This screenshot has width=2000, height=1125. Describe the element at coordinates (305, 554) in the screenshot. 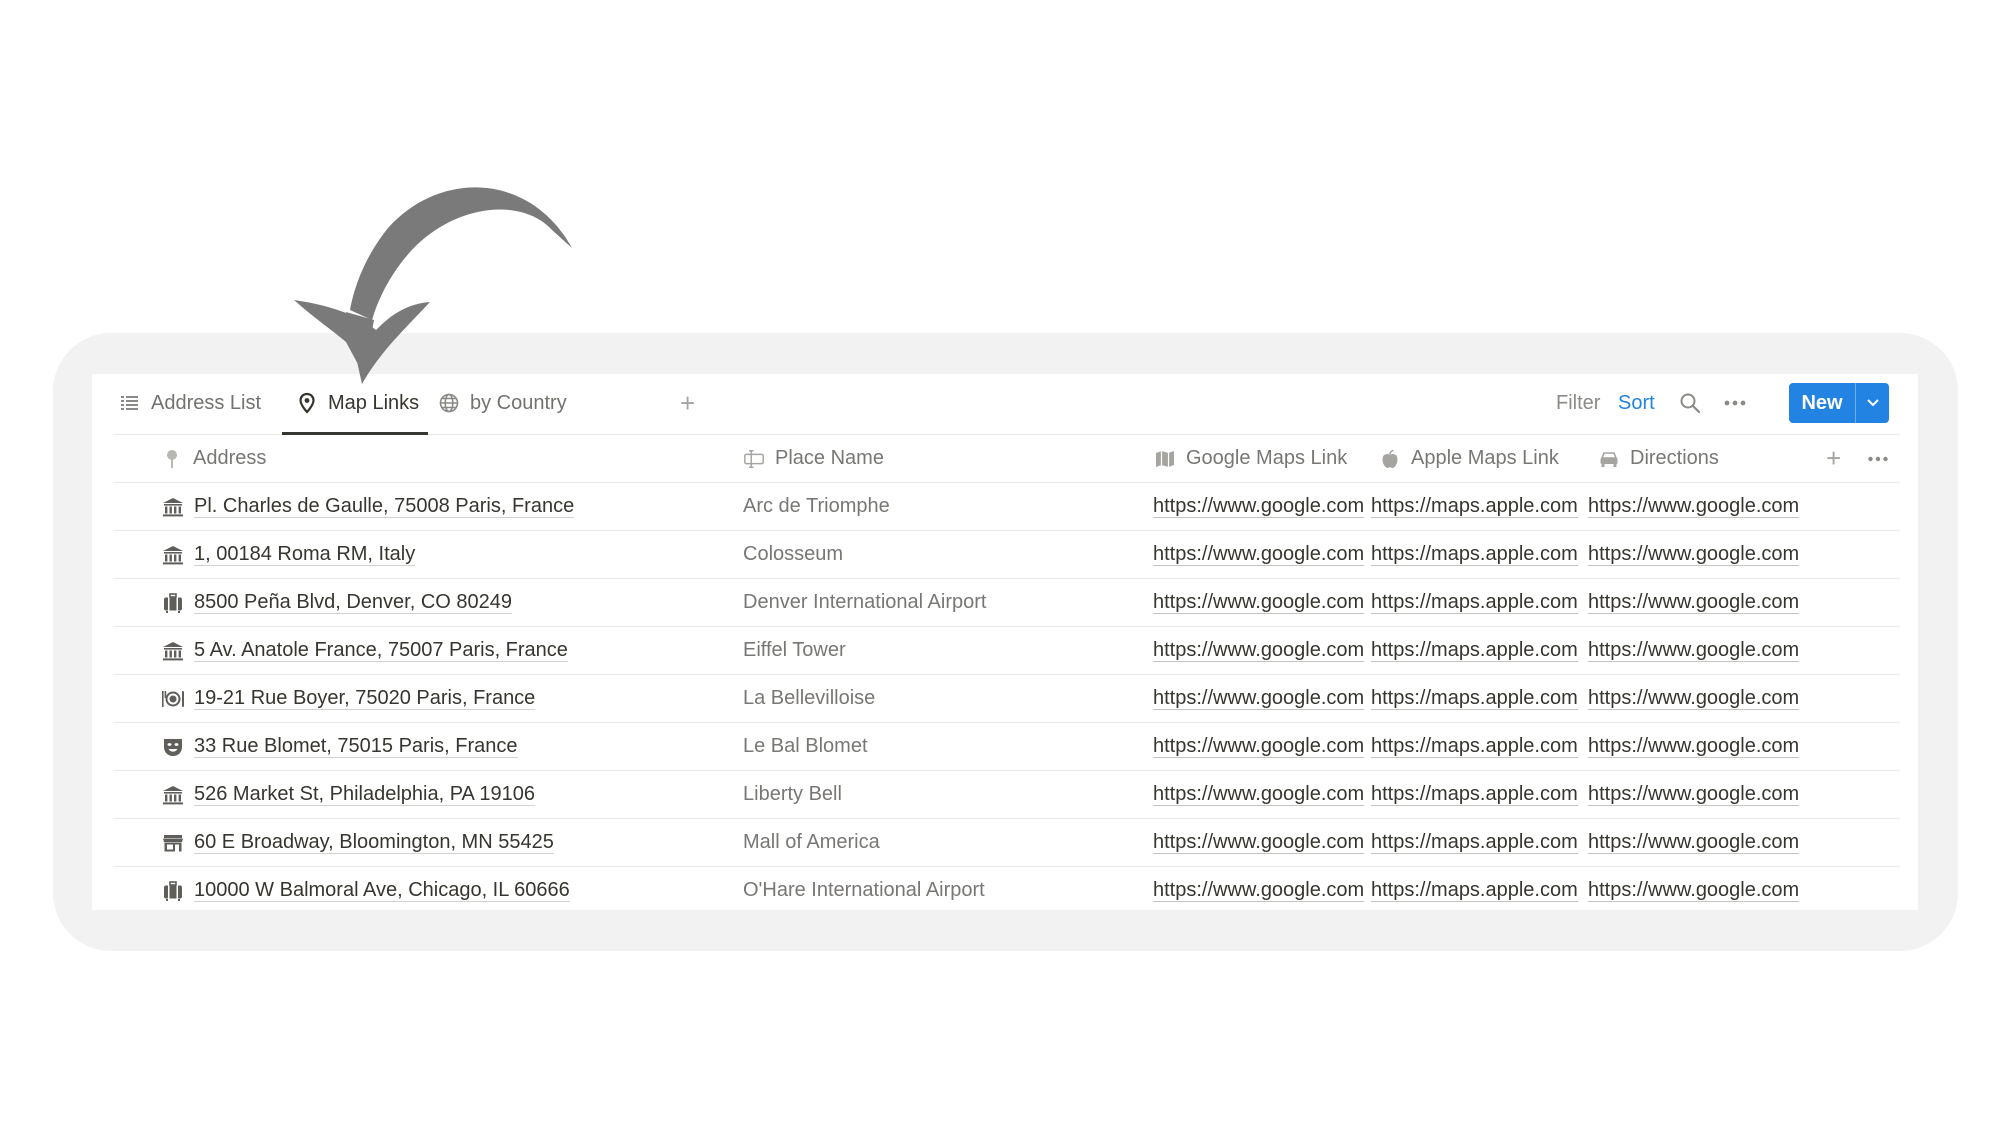

I see `address-text: 1, 00184 Roma RM, Italy` at that location.